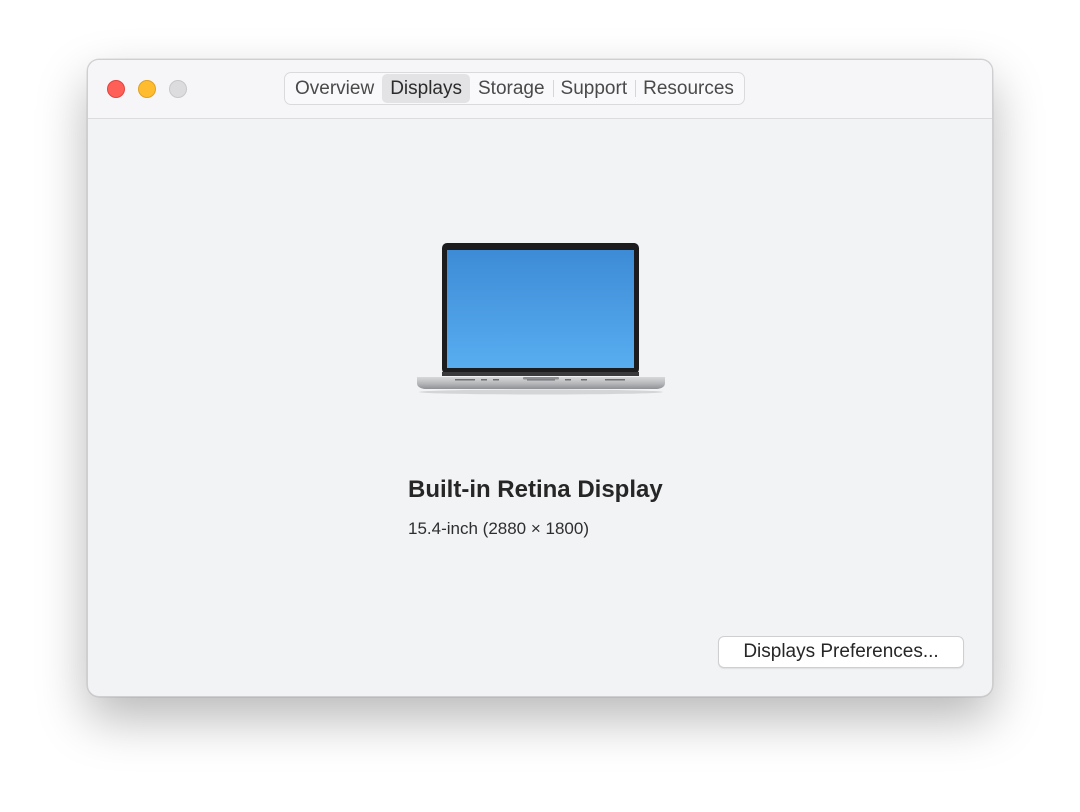 This screenshot has height=812, width=1080. I want to click on display-spec: 15.4-inch (2880 × 1800), so click(498, 528).